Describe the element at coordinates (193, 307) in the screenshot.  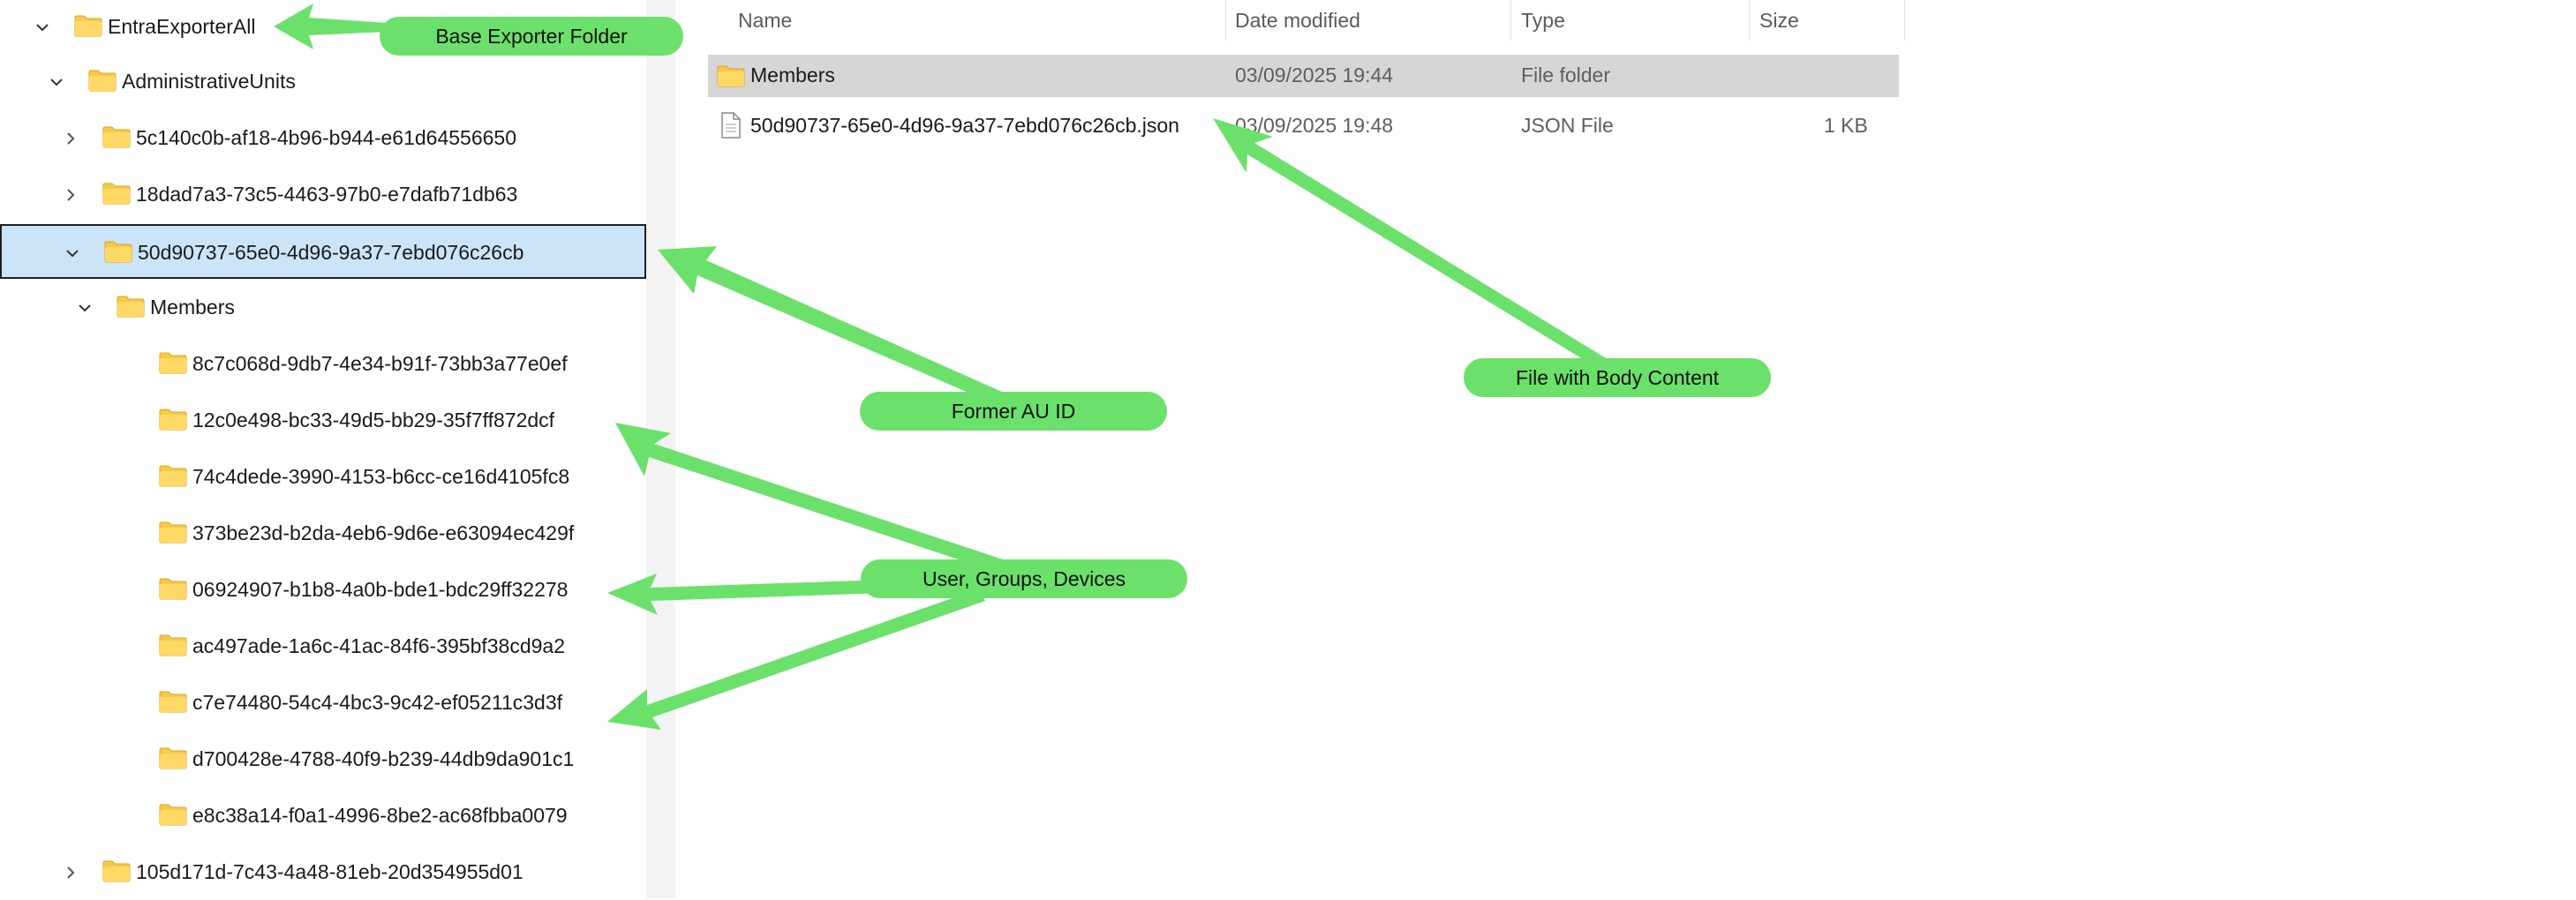
I see `nav-tree-label: Members` at that location.